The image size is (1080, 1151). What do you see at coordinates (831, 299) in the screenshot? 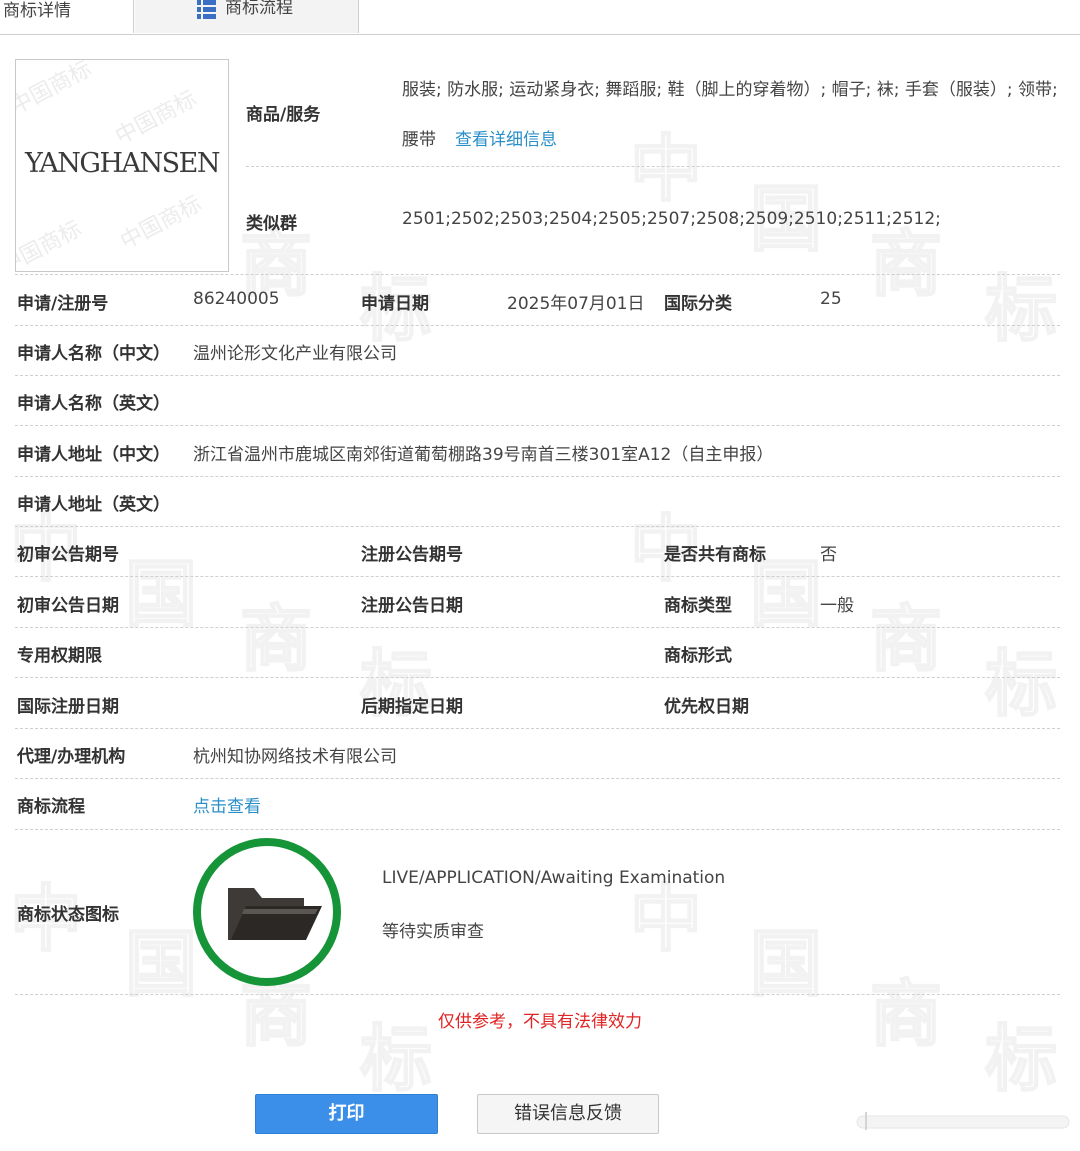
I see `intl-class-value: 25` at bounding box center [831, 299].